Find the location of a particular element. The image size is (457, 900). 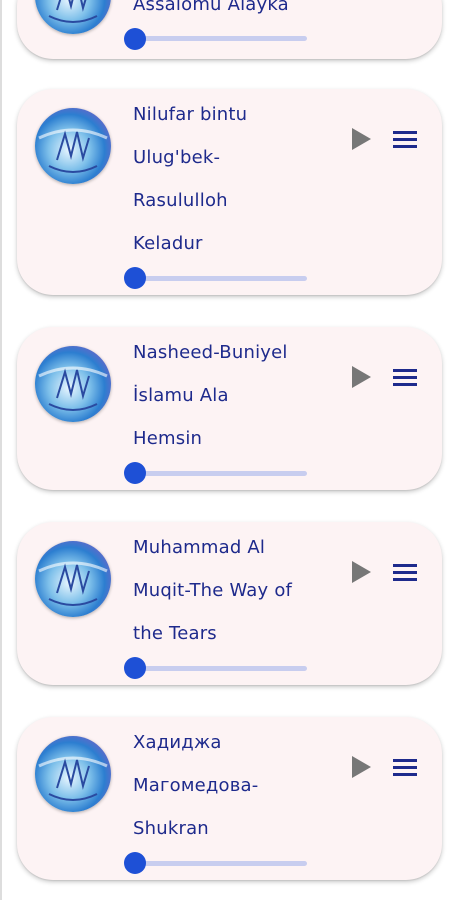

track-title-line: the Tears is located at coordinates (175, 633).